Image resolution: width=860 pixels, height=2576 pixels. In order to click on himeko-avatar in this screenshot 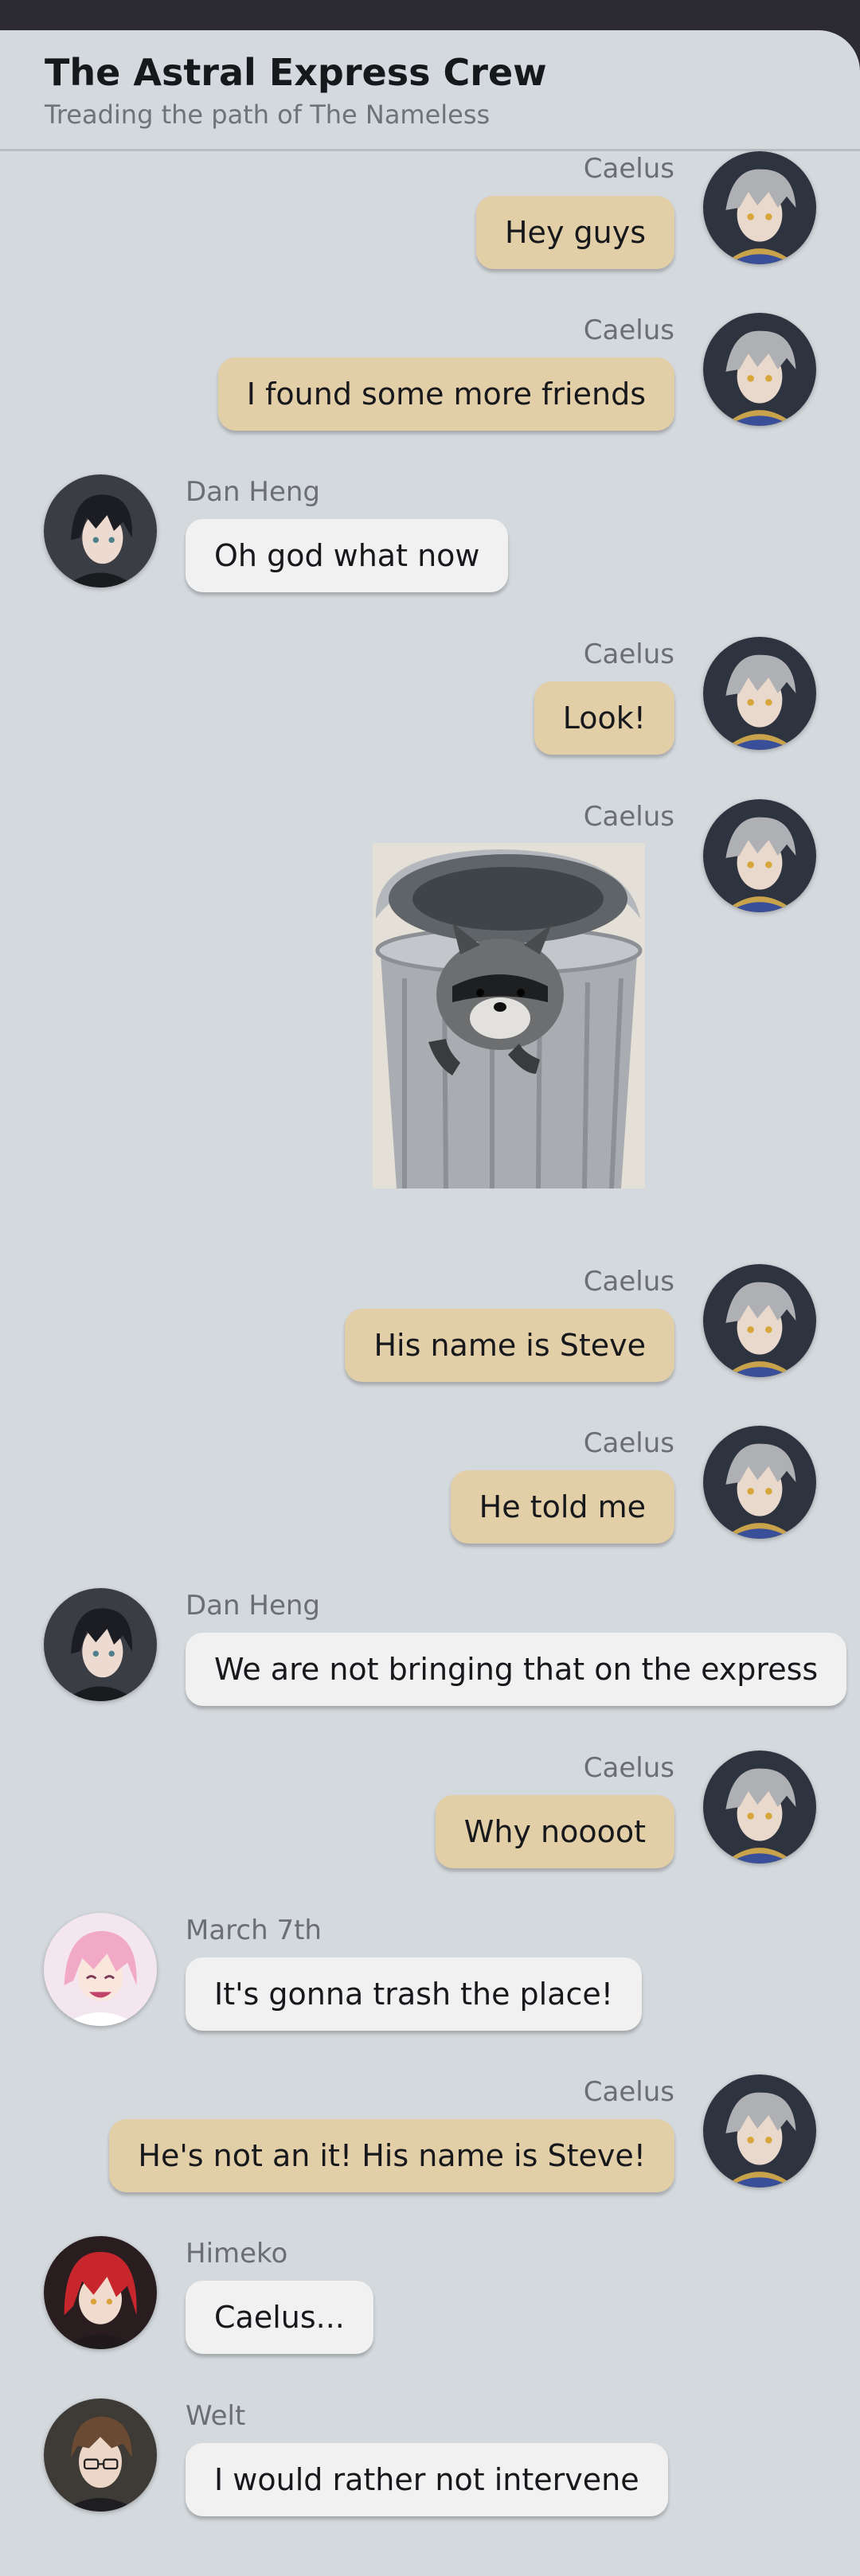, I will do `click(100, 2292)`.